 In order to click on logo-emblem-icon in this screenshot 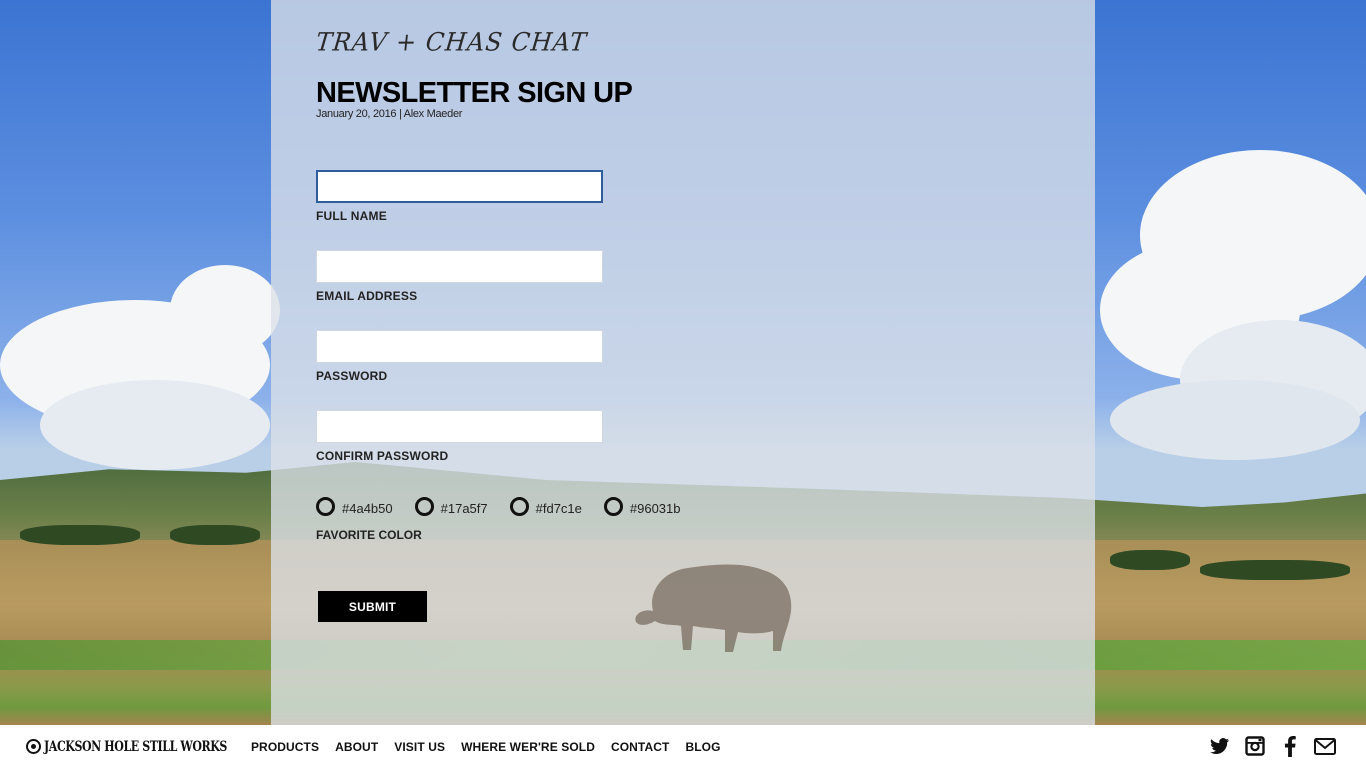, I will do `click(33, 746)`.